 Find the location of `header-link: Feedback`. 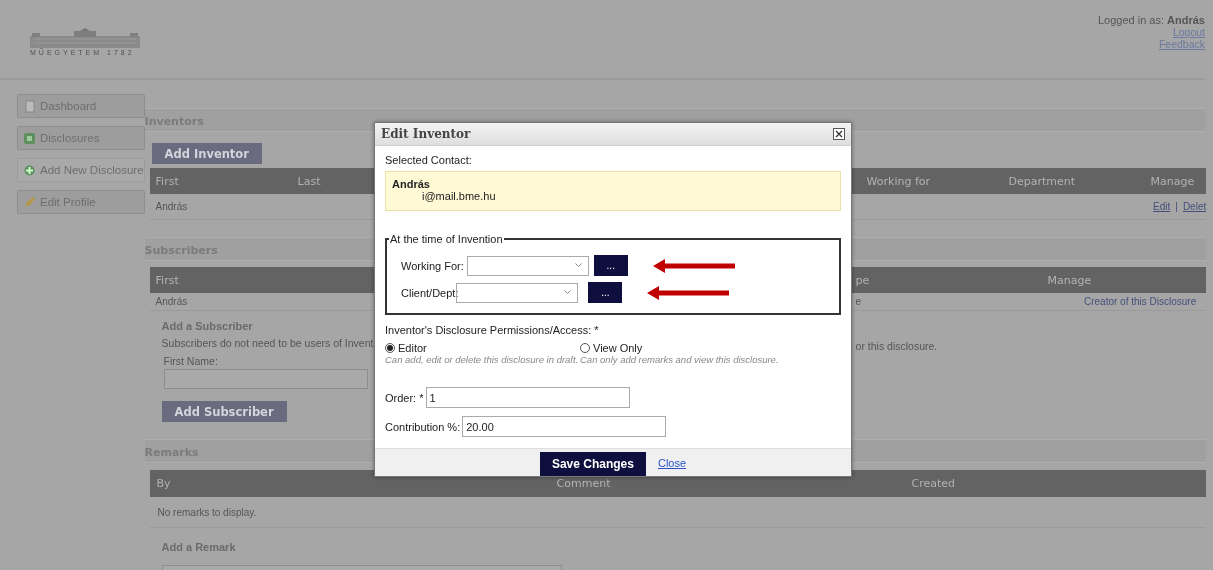

header-link: Feedback is located at coordinates (1181, 44).